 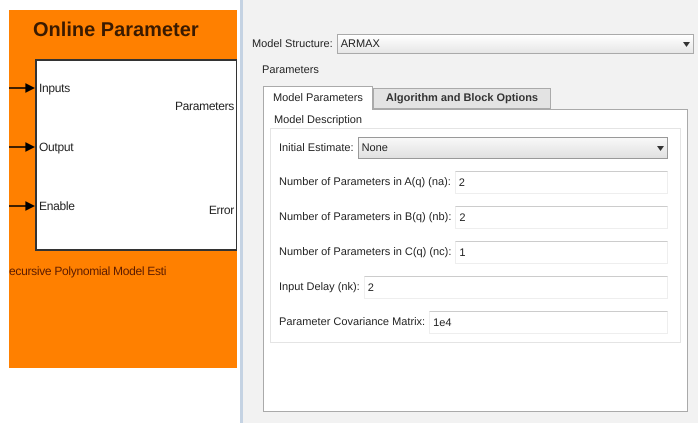 I want to click on port-label: Parameters, so click(x=204, y=106).